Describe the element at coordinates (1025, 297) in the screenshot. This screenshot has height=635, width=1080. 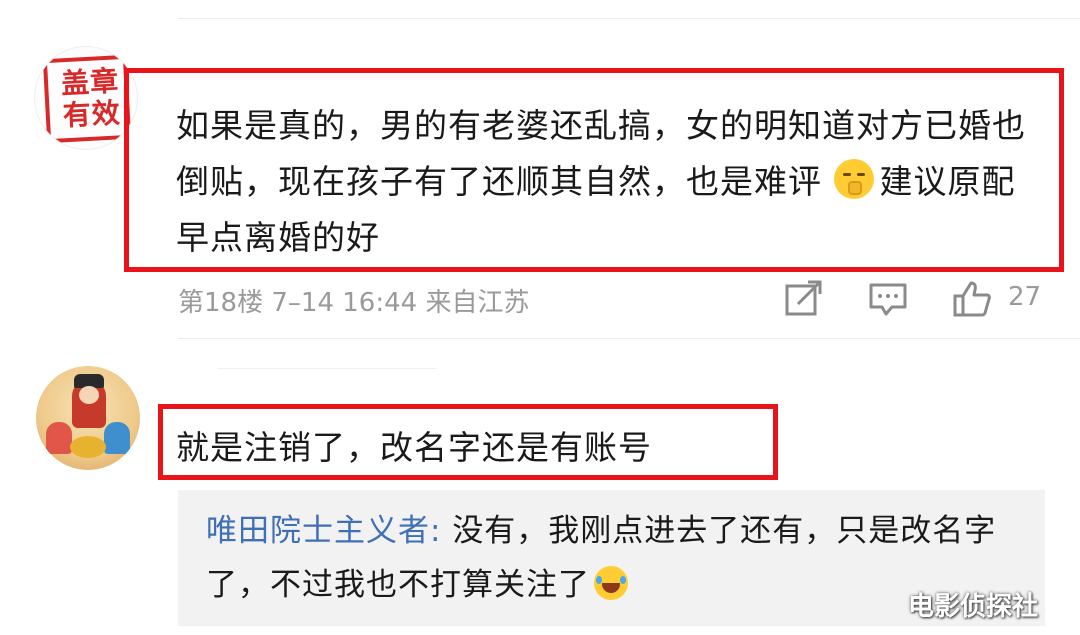
I see `like-count: 27` at that location.